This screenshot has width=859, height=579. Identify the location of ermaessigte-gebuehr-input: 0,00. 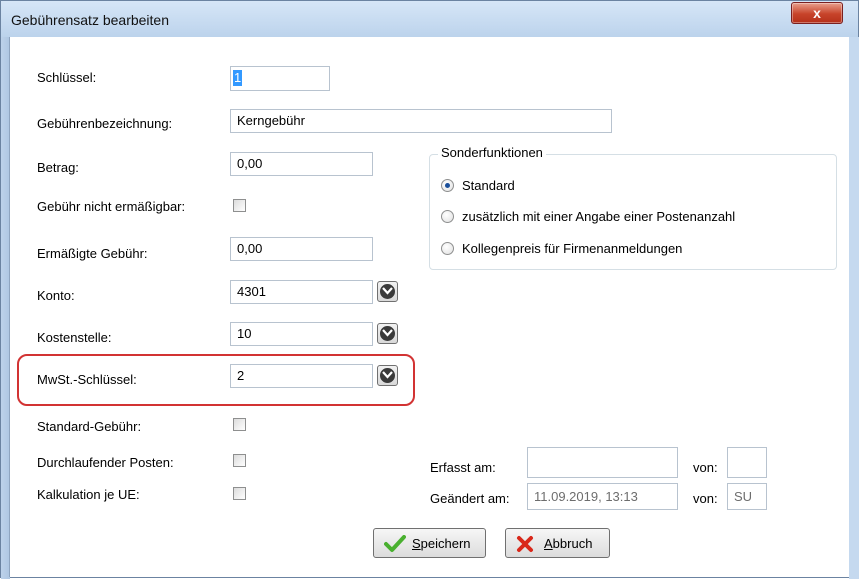
(301, 249).